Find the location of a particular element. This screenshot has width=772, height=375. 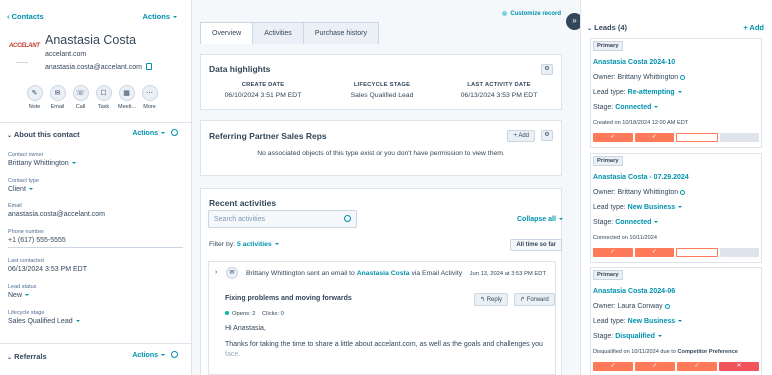

tab-purchase-history: Purchase history is located at coordinates (340, 33).